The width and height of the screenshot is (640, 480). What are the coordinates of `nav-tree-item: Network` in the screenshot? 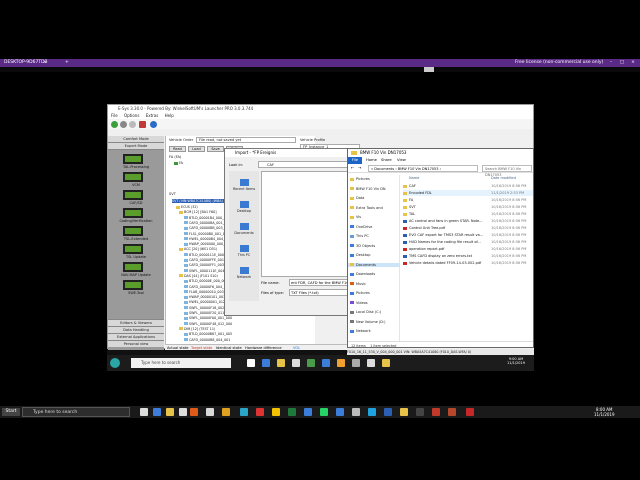 It's located at (360, 331).